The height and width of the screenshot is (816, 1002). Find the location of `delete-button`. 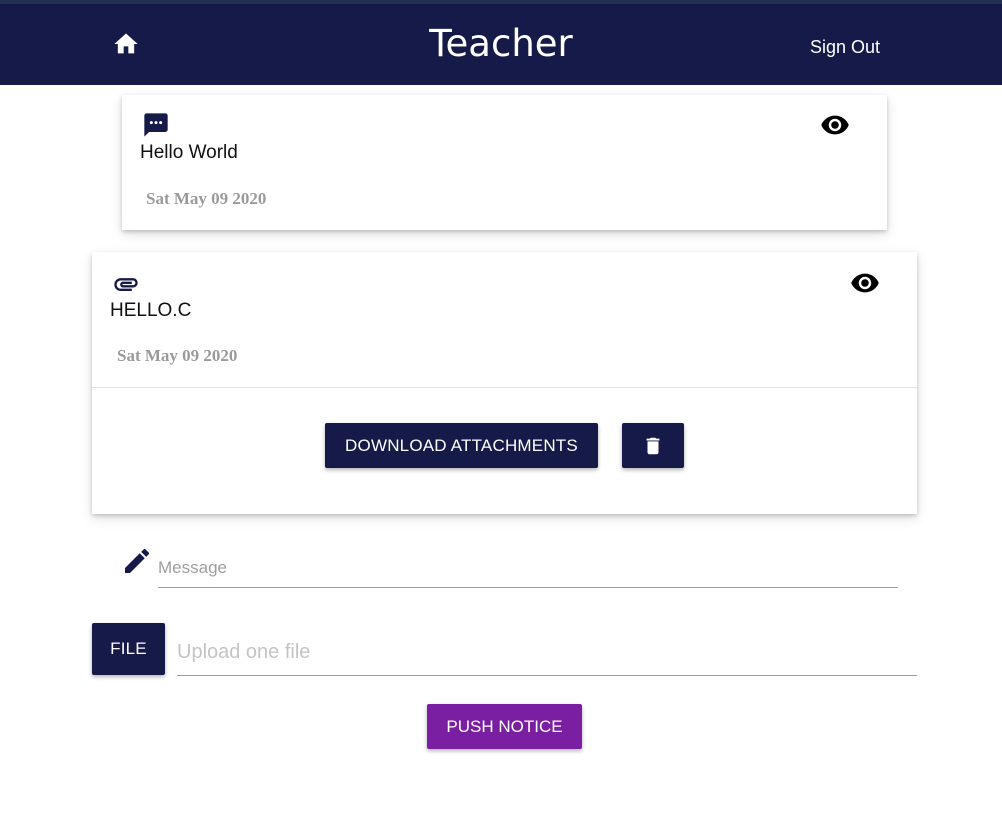

delete-button is located at coordinates (653, 445).